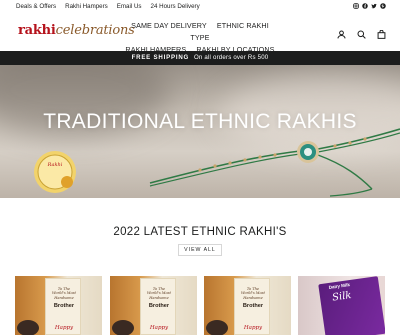 This screenshot has width=400, height=335. I want to click on nav-type: TYPE, so click(199, 38).